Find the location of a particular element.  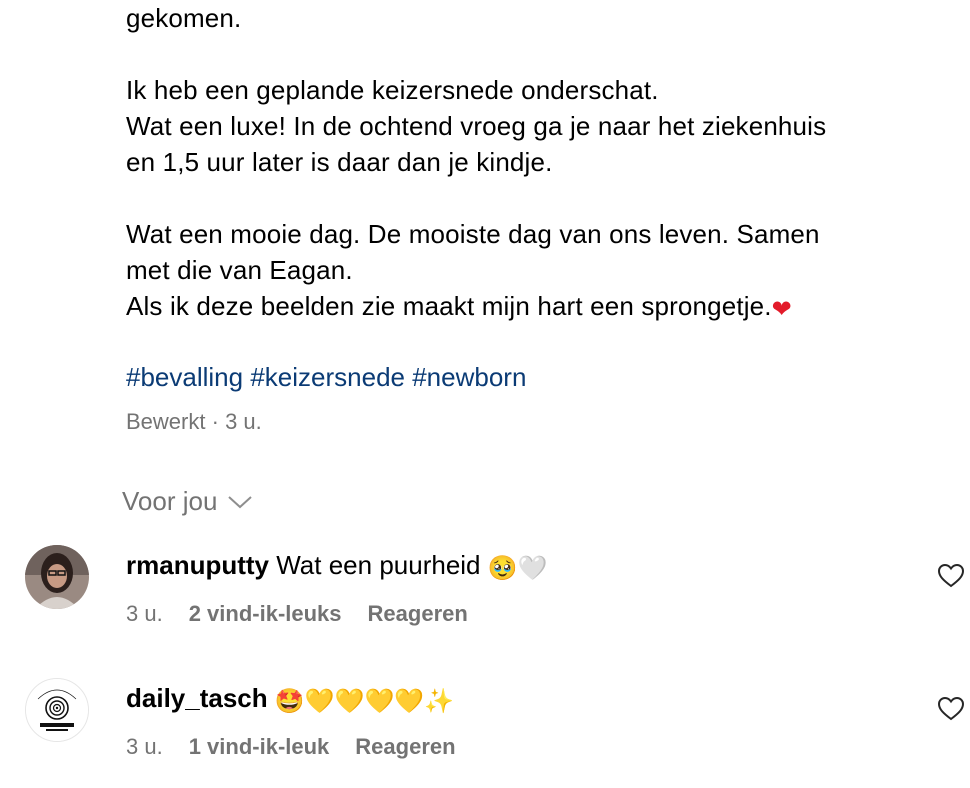

edited-label: Bewerkt is located at coordinates (166, 421).